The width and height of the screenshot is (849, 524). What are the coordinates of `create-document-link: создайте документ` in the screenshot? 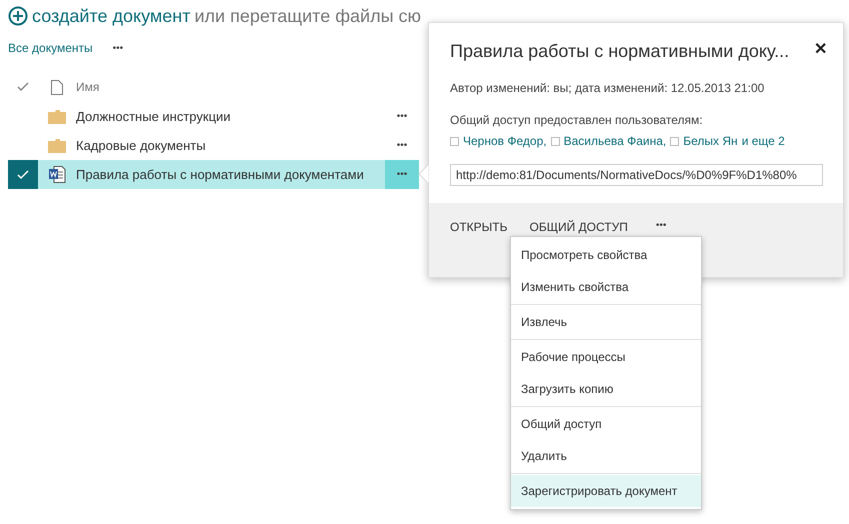 It's located at (111, 16).